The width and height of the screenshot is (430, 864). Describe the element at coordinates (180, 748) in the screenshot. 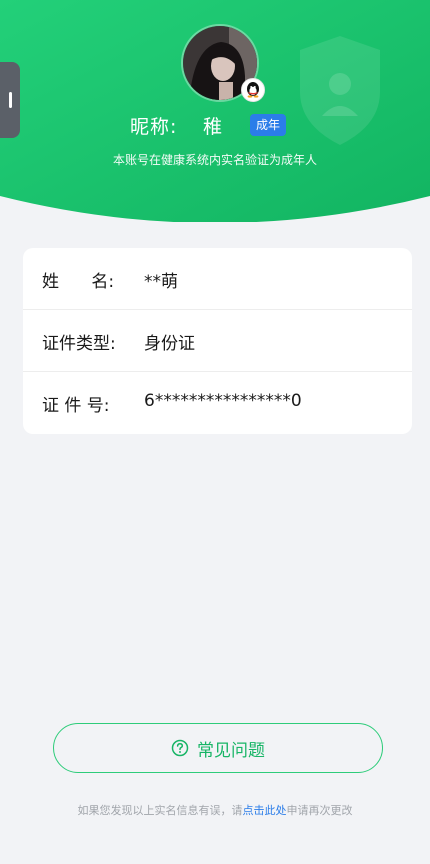

I see `question-circle-icon` at that location.